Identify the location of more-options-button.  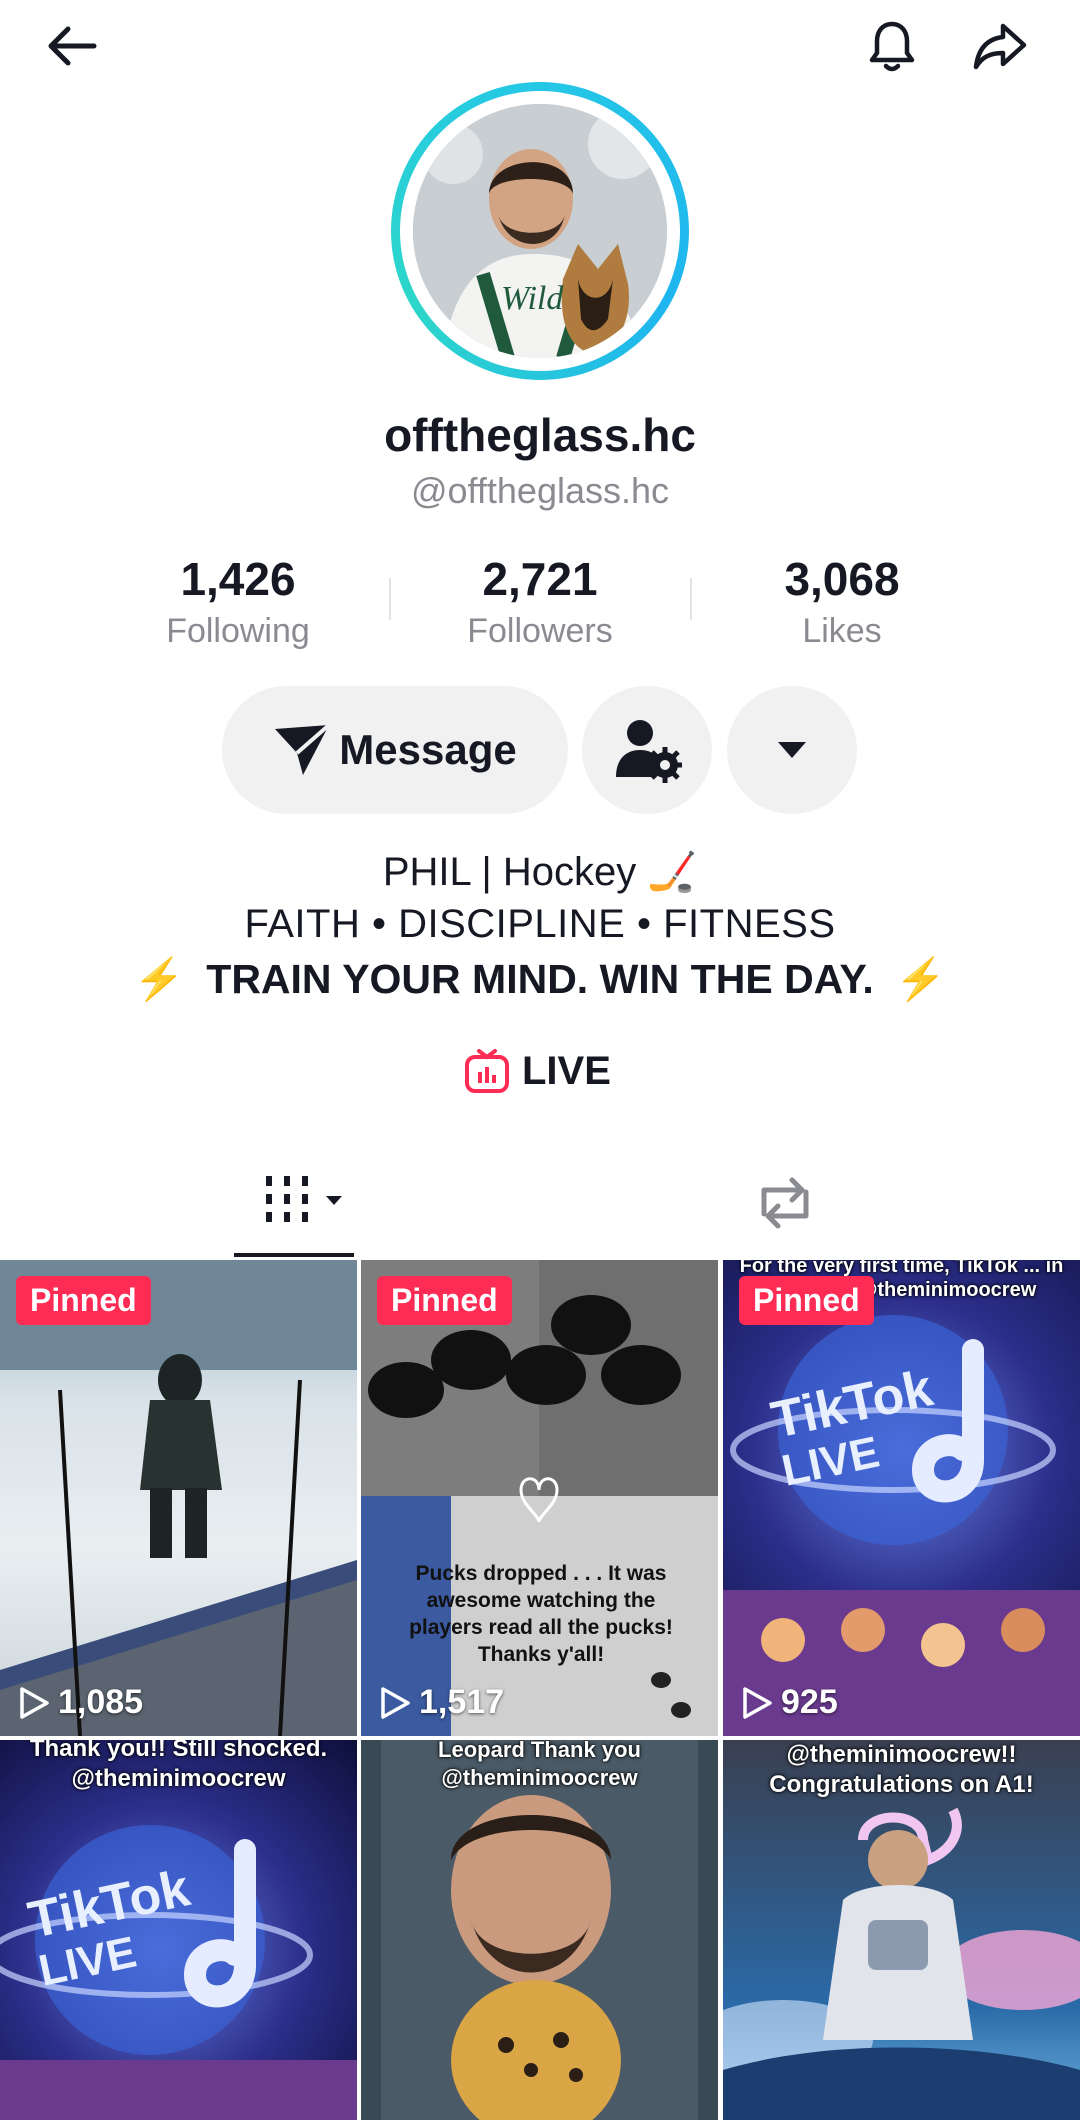
(792, 750).